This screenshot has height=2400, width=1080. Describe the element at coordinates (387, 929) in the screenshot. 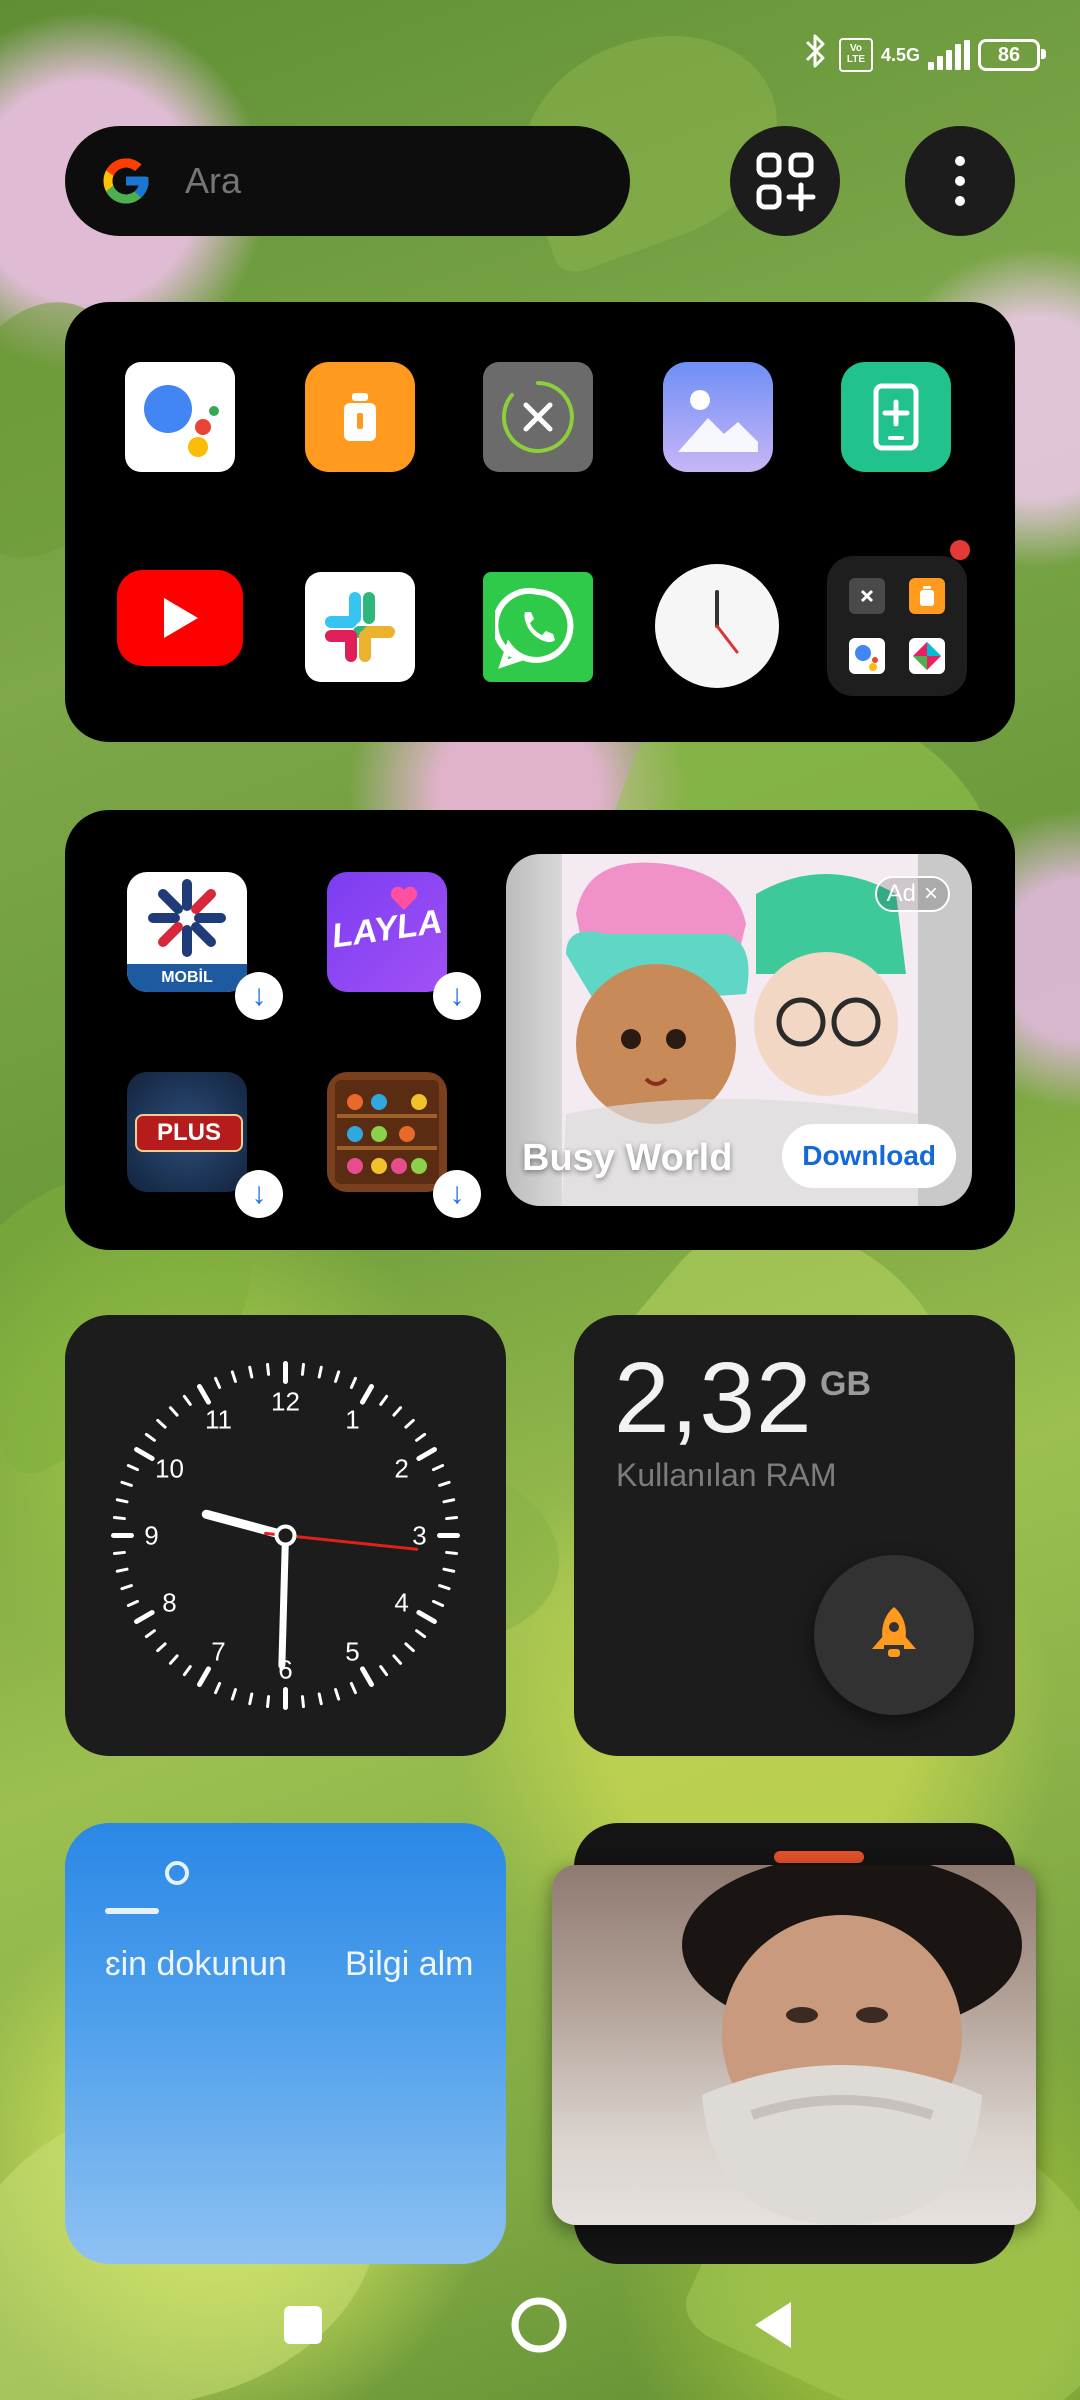

I see `layla-label: LAYLA` at that location.